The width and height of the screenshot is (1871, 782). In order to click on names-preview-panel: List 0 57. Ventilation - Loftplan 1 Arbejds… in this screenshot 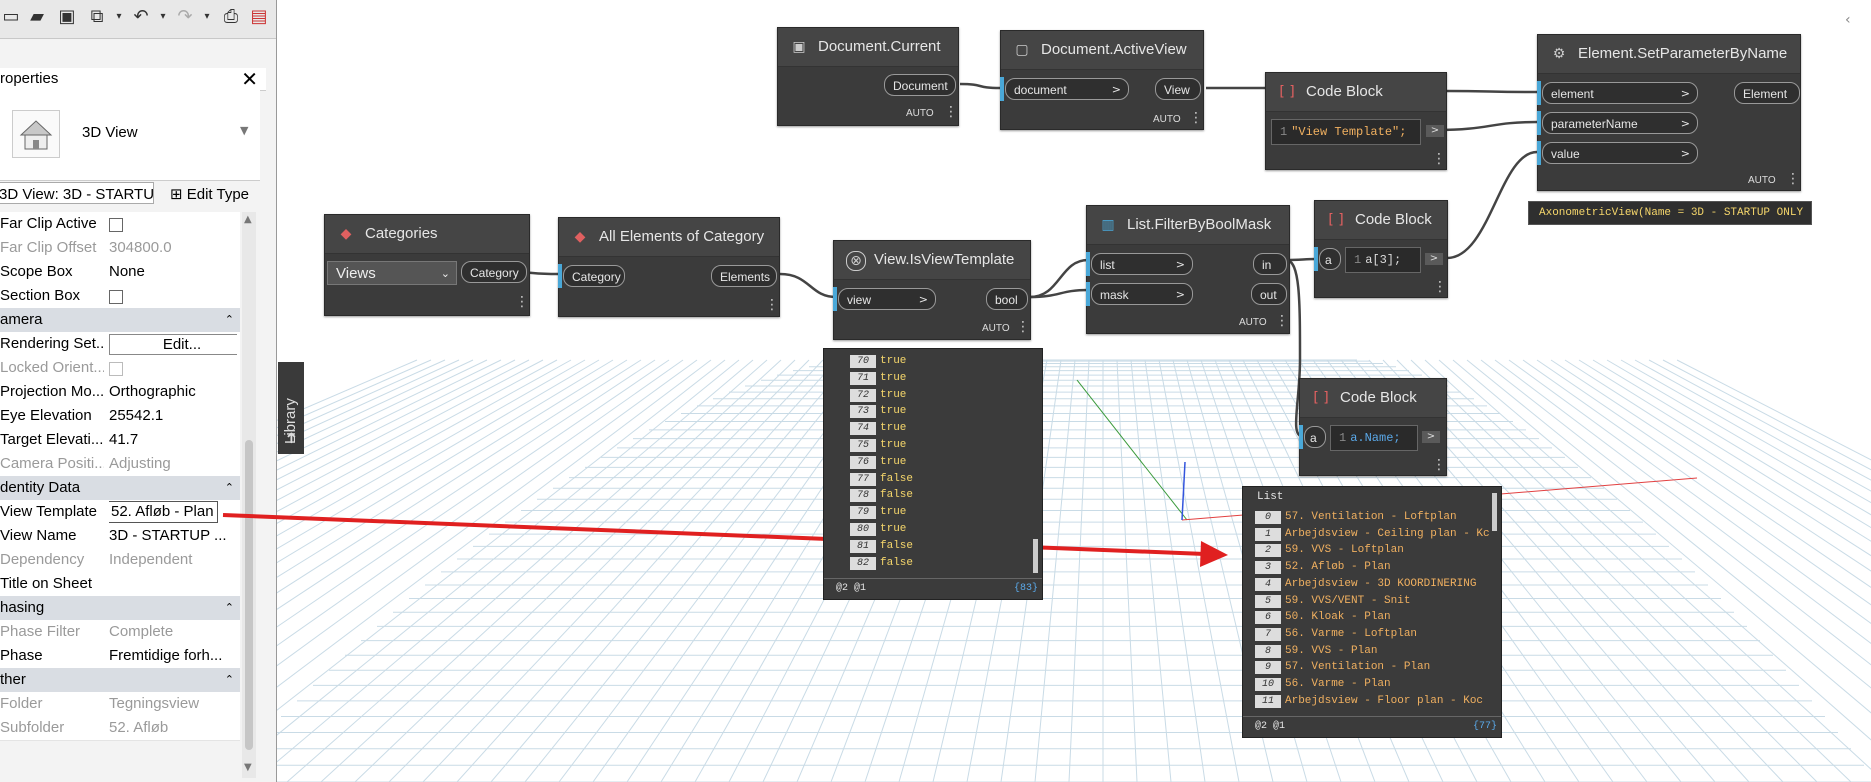, I will do `click(1372, 612)`.